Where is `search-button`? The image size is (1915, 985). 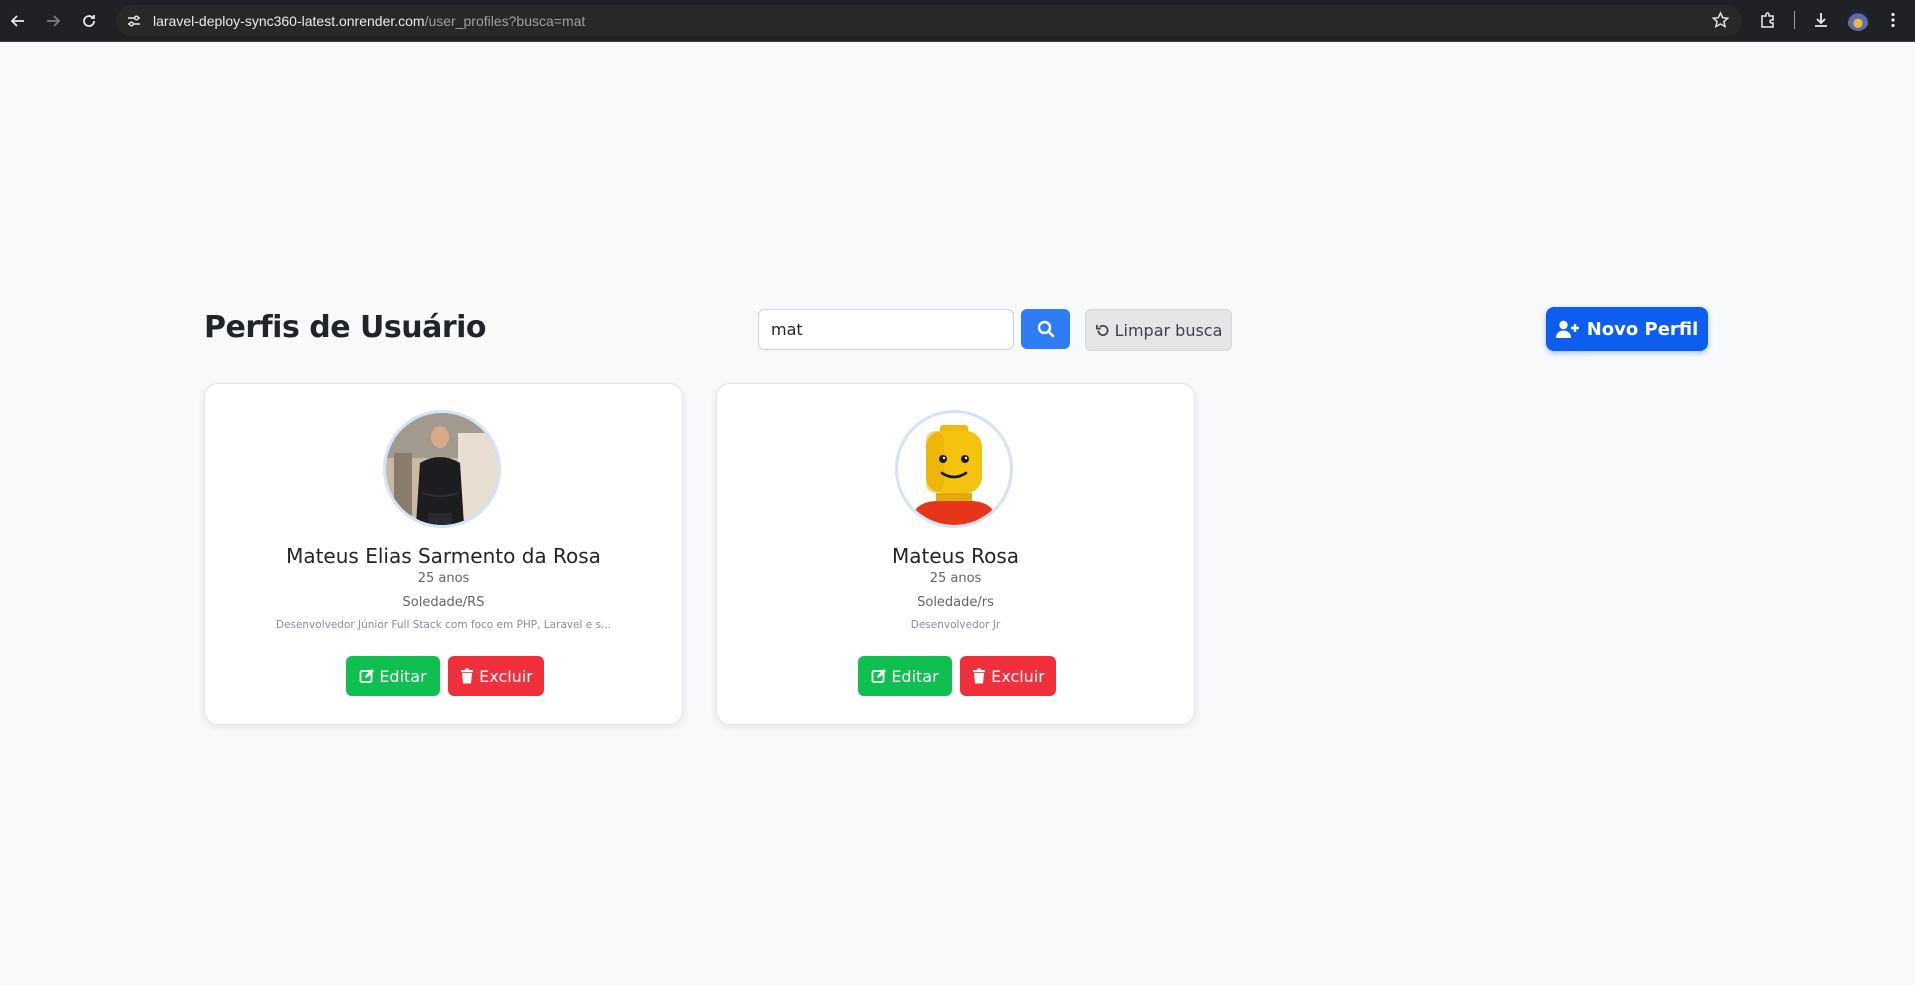 search-button is located at coordinates (1045, 329).